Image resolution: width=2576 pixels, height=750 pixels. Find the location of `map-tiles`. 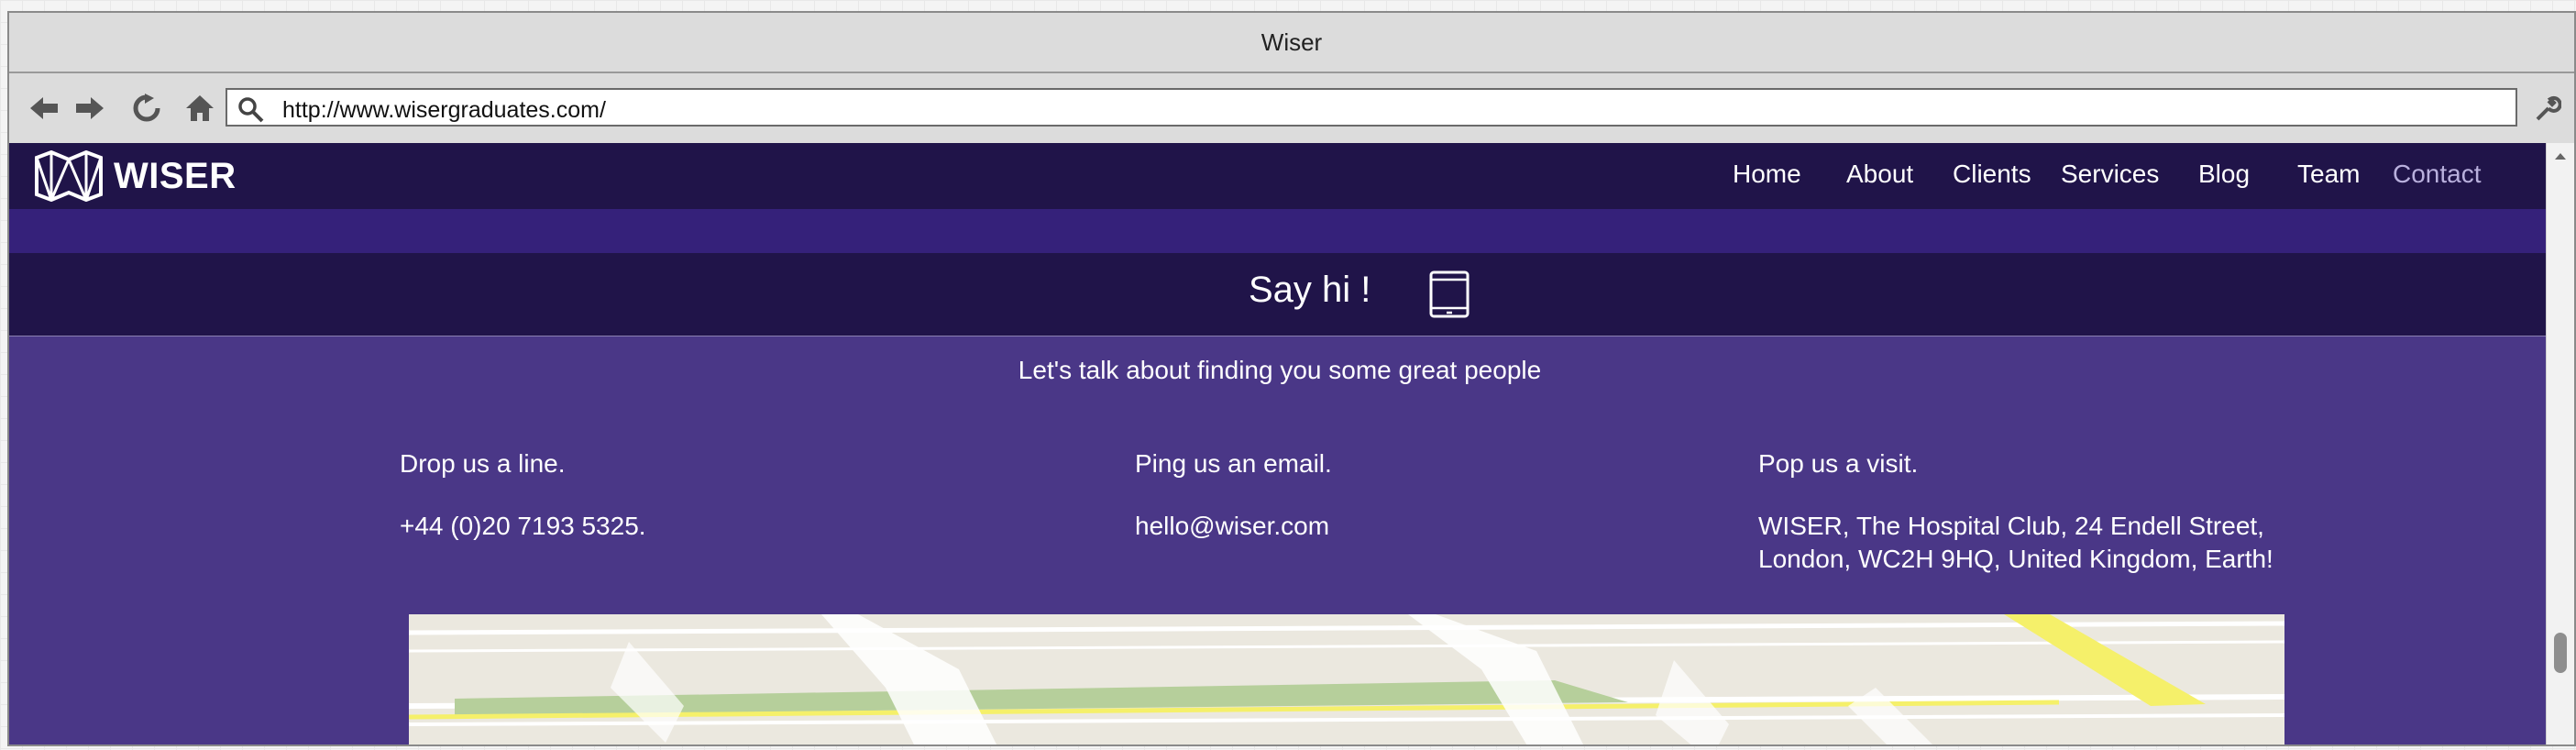

map-tiles is located at coordinates (1346, 679).